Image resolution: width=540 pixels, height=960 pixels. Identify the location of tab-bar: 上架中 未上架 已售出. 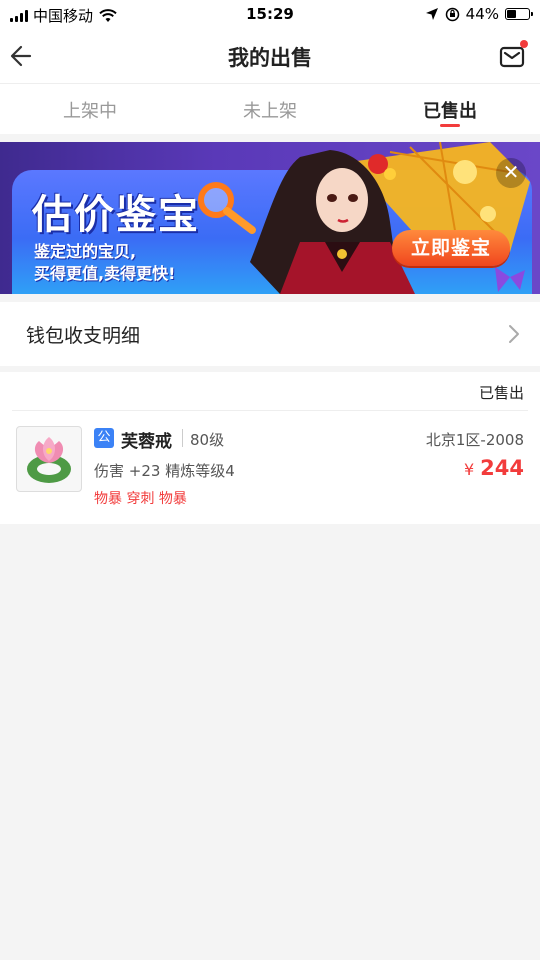
(270, 109).